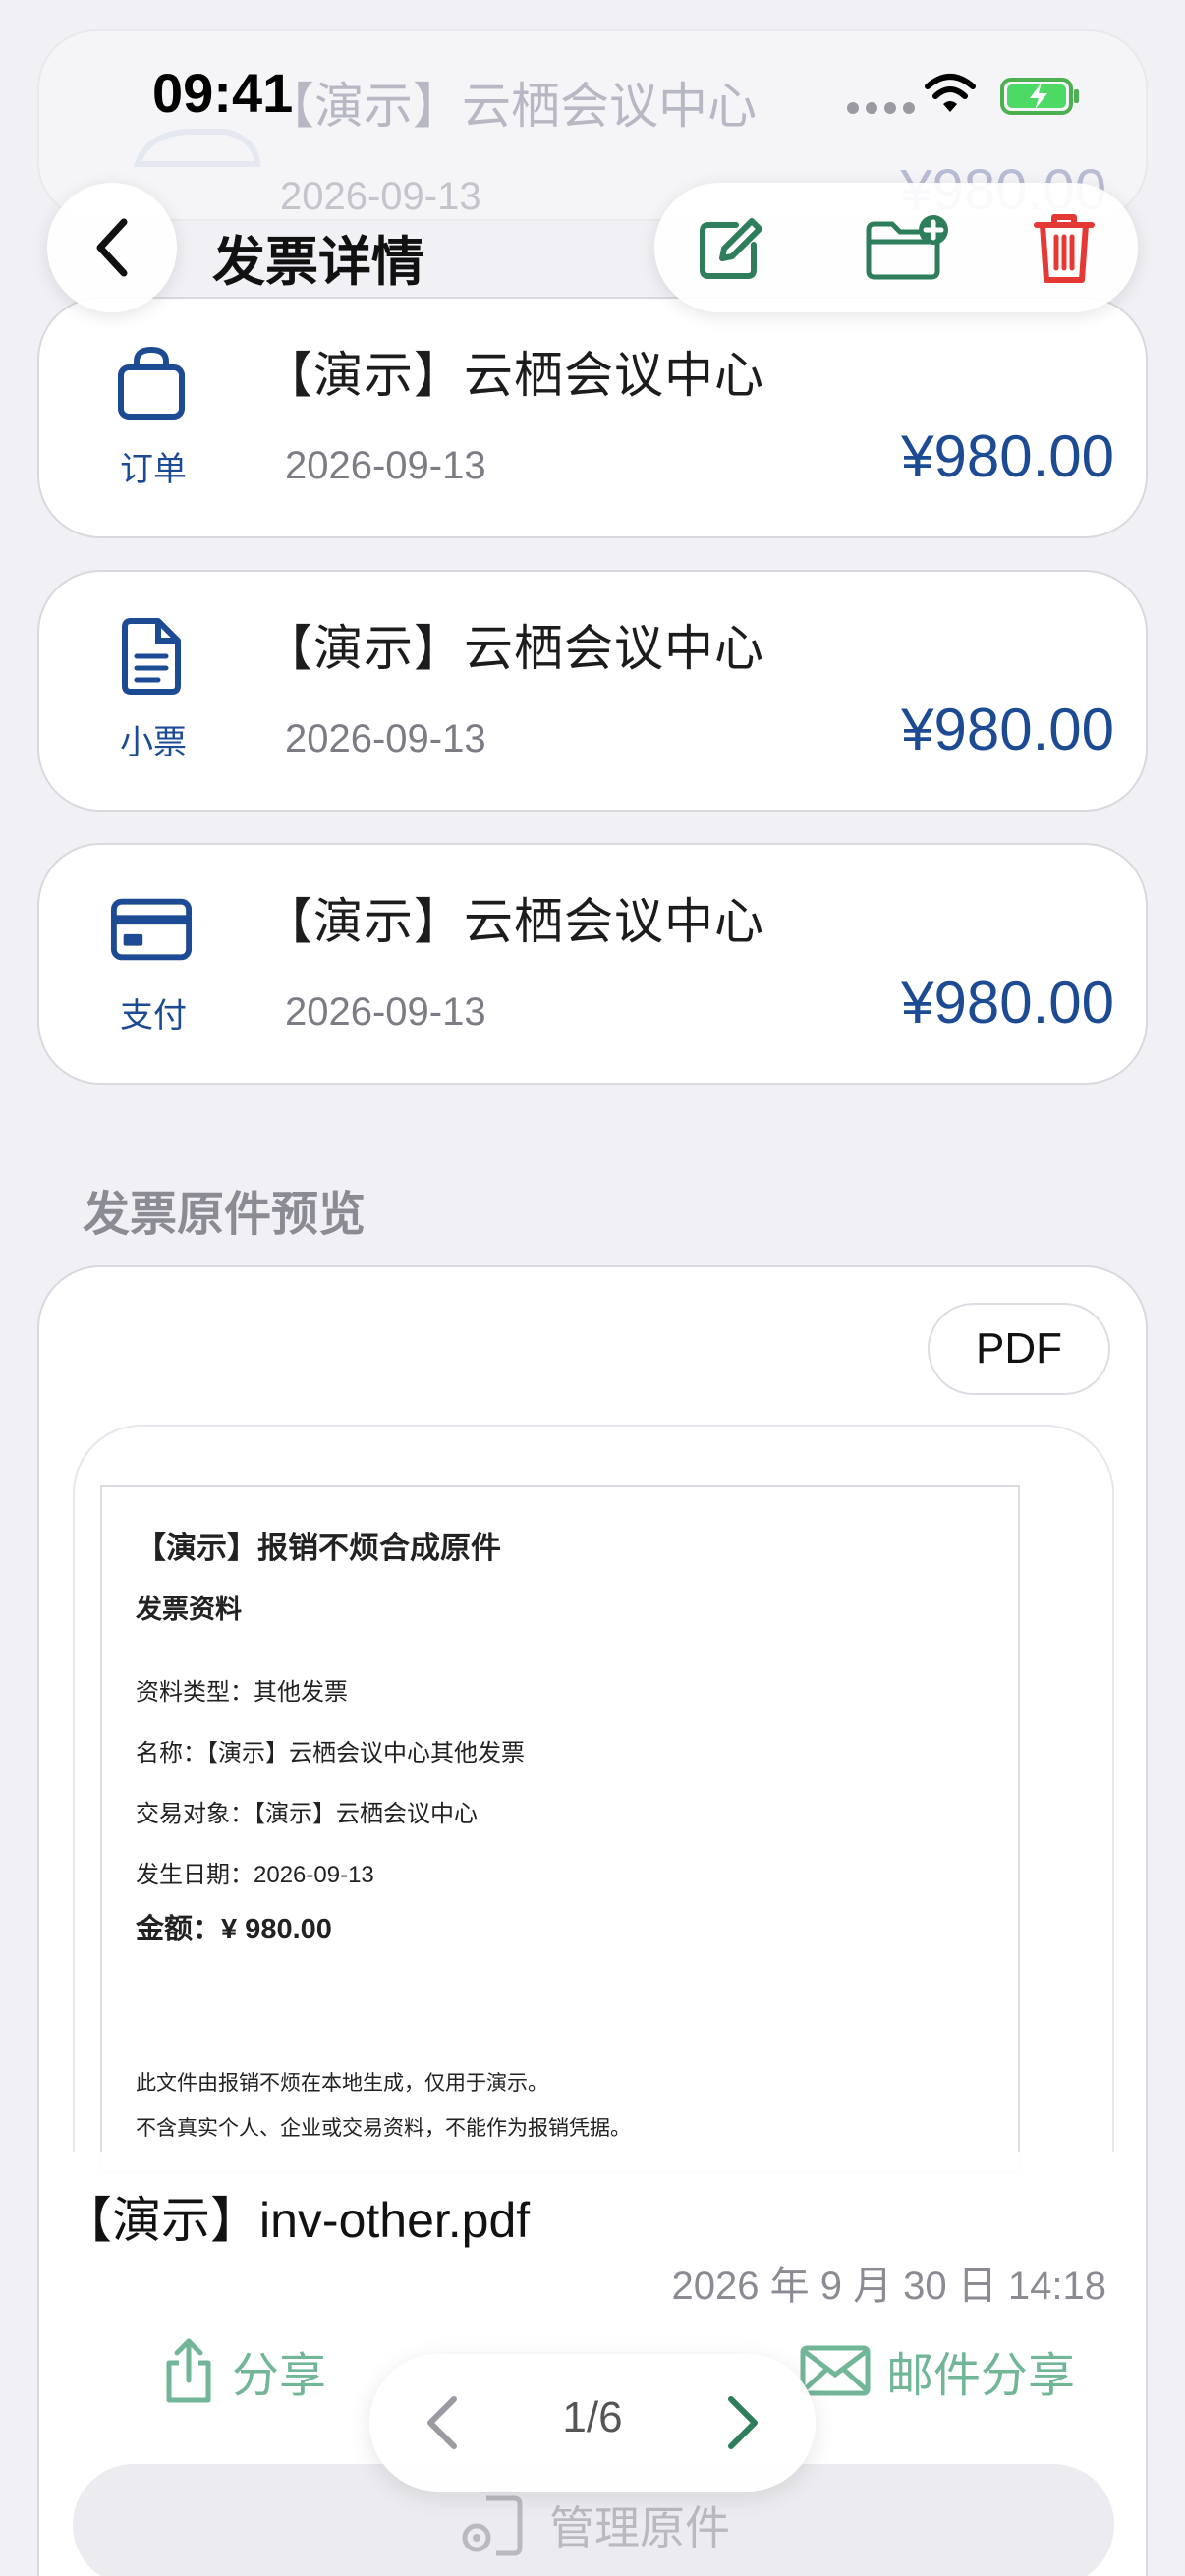 This screenshot has height=2576, width=1185. Describe the element at coordinates (242, 1692) in the screenshot. I see `document-line: 资料类型：其他发票` at that location.